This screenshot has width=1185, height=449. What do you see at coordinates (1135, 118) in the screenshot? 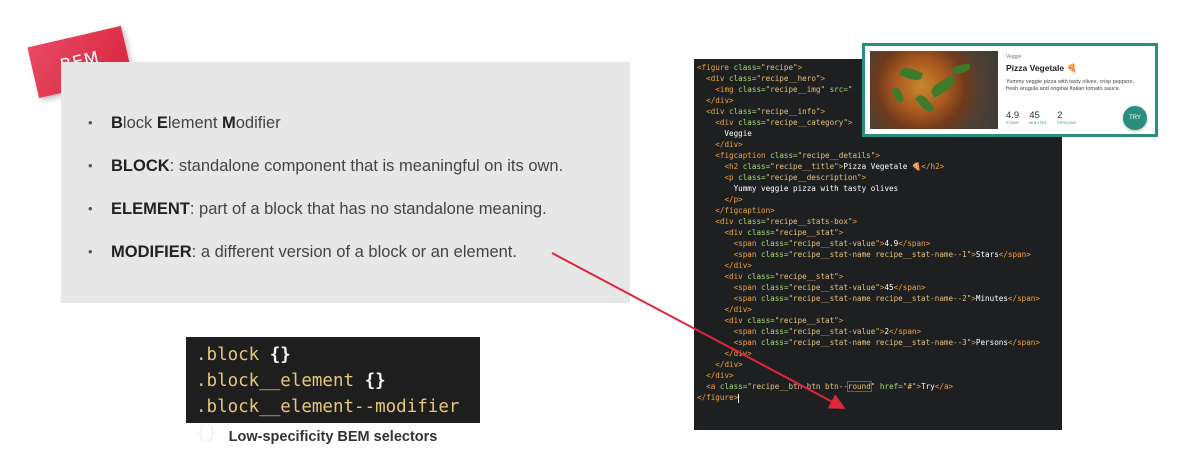
I see `try-button: TRY` at bounding box center [1135, 118].